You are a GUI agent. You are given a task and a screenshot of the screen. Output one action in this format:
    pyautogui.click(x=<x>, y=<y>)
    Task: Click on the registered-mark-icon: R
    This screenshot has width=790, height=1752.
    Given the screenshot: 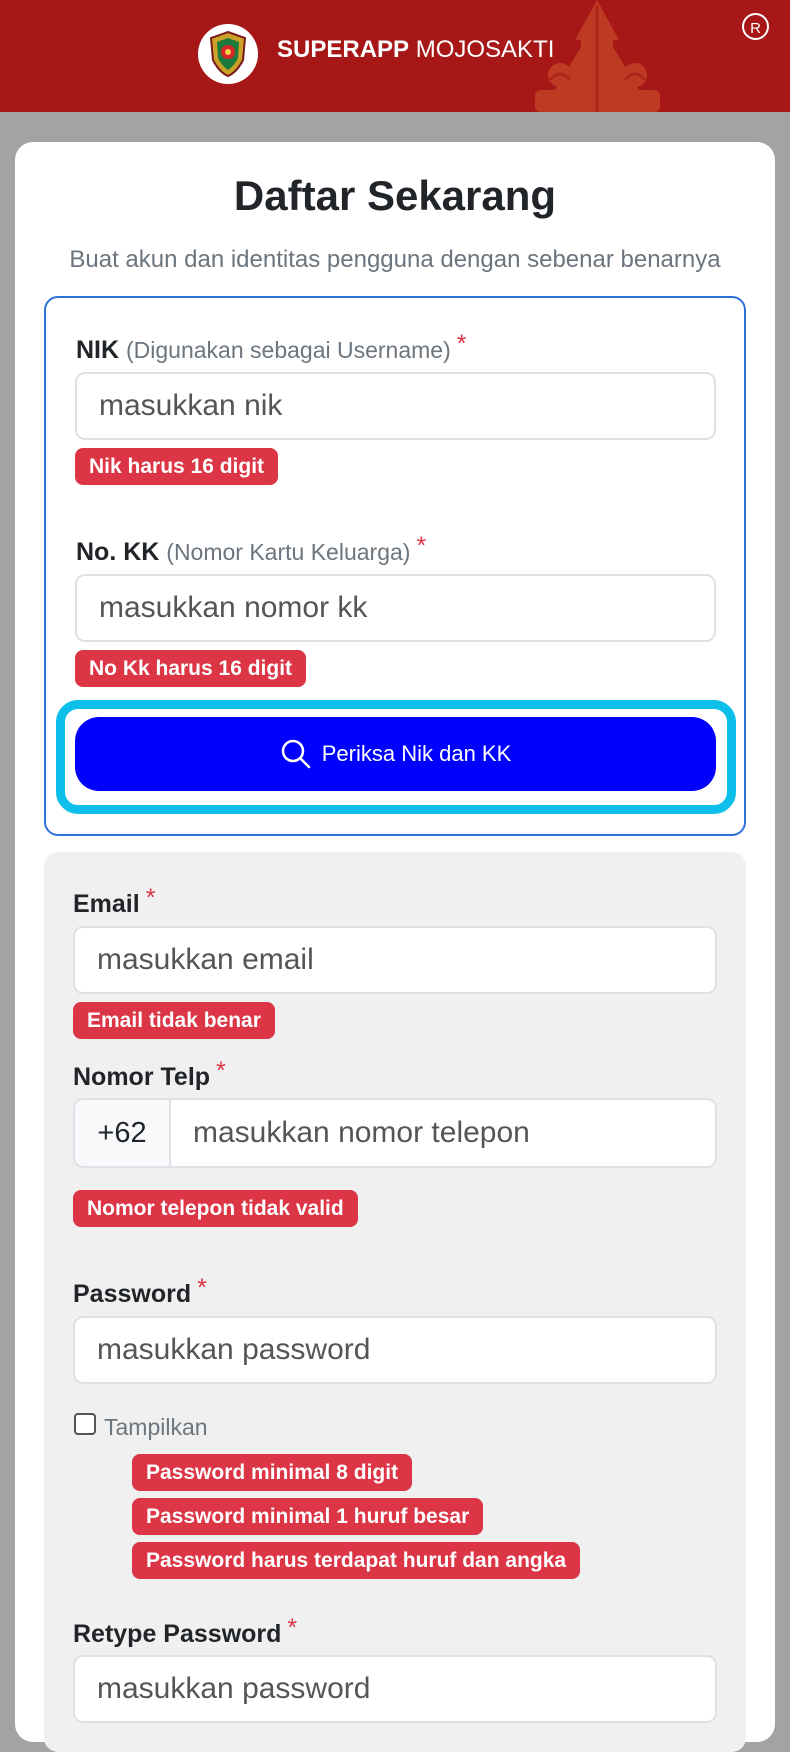 What is the action you would take?
    pyautogui.click(x=755, y=26)
    